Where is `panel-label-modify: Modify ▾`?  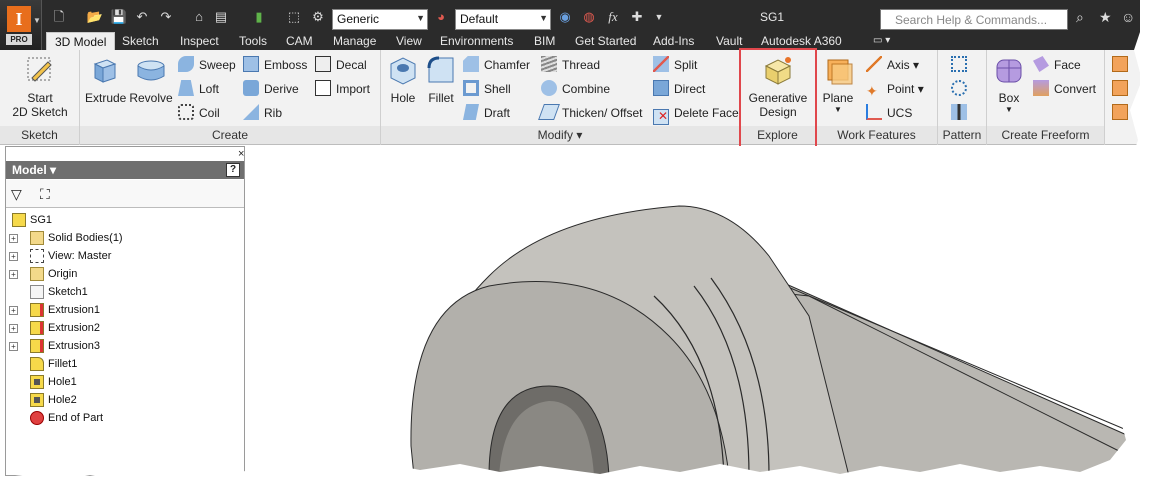 panel-label-modify: Modify ▾ is located at coordinates (560, 135).